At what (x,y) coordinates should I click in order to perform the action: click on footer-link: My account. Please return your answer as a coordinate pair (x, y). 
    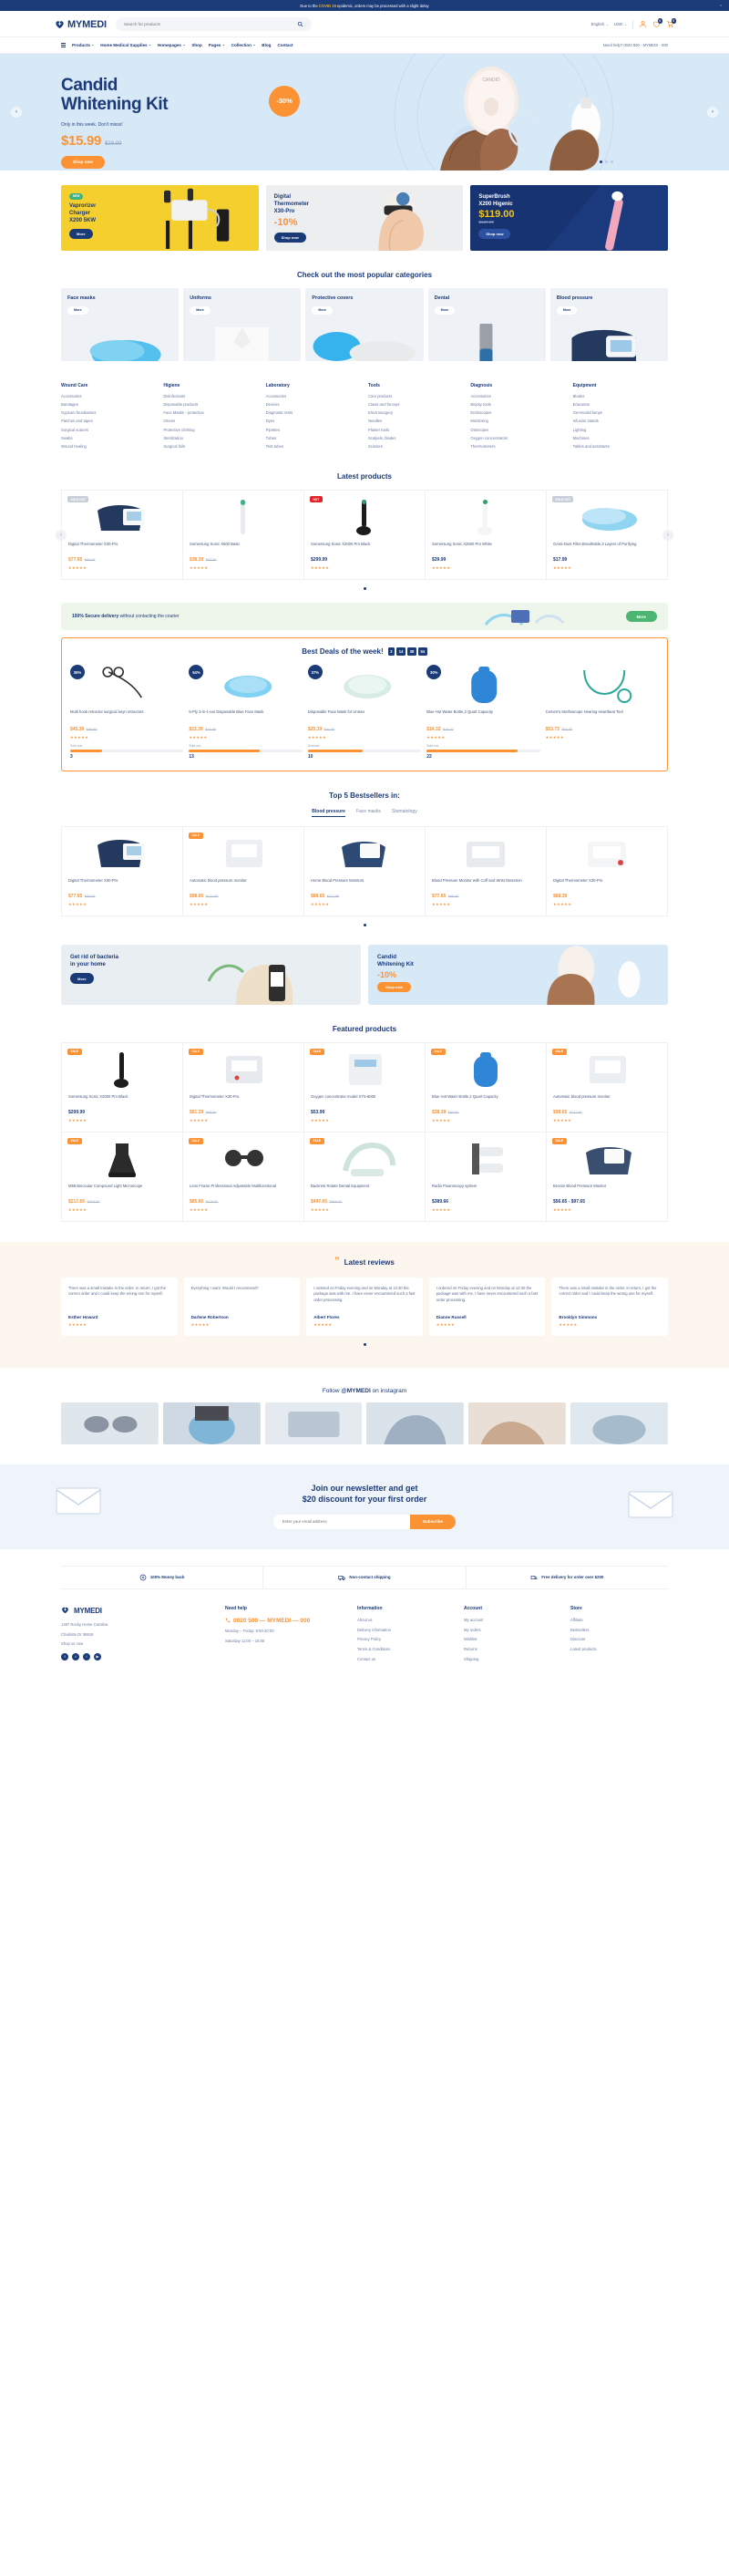
    Looking at the image, I should click on (512, 1620).